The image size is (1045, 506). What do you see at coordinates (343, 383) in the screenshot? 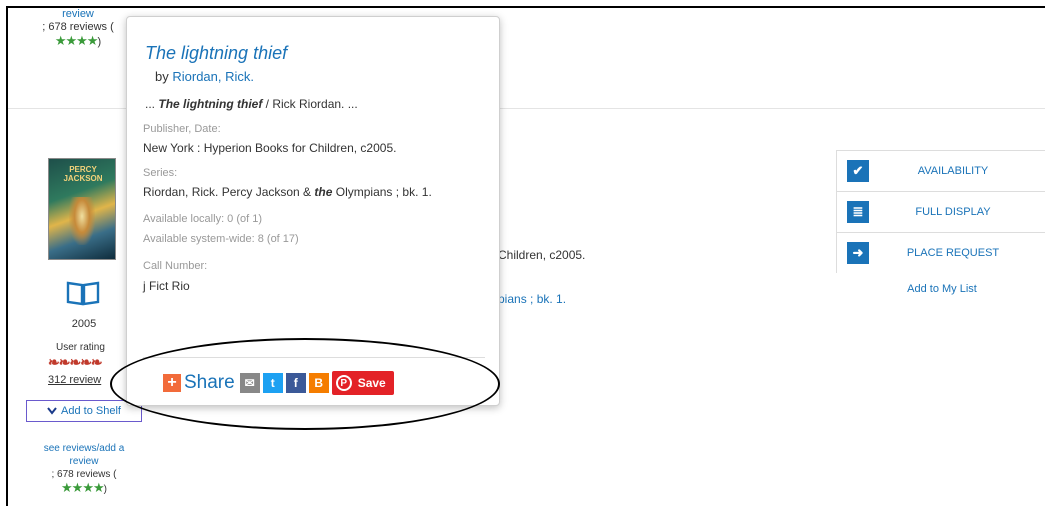
I see `pinterest-icon: P` at bounding box center [343, 383].